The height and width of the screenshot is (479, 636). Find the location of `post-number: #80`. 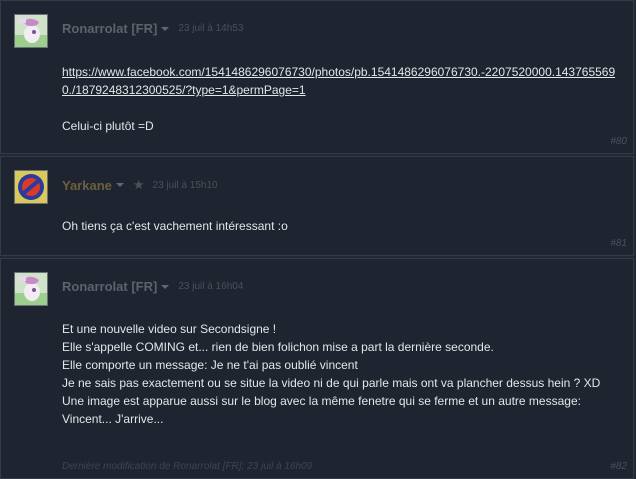

post-number: #80 is located at coordinates (618, 141).